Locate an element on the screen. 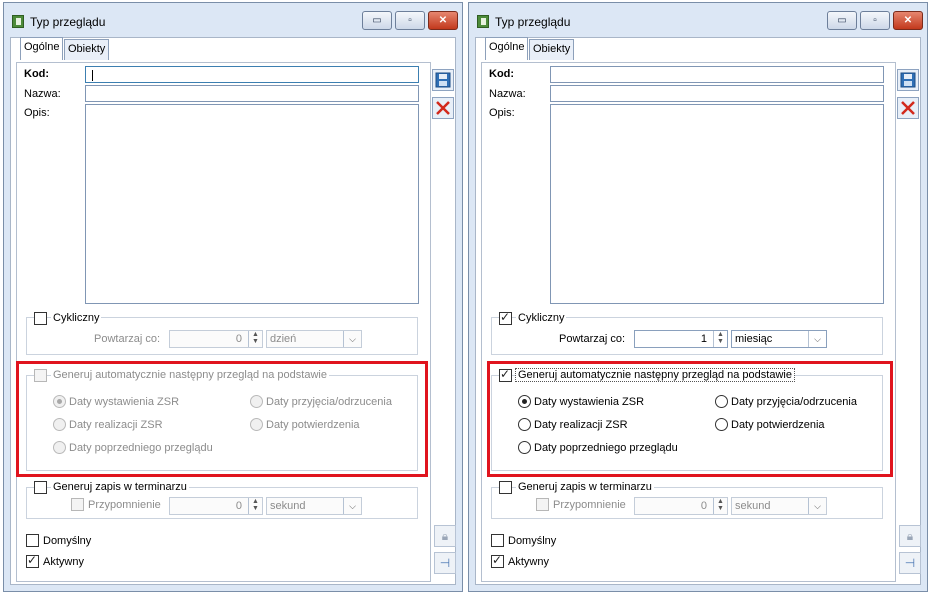  cykliczny-checkbox is located at coordinates (40, 318).